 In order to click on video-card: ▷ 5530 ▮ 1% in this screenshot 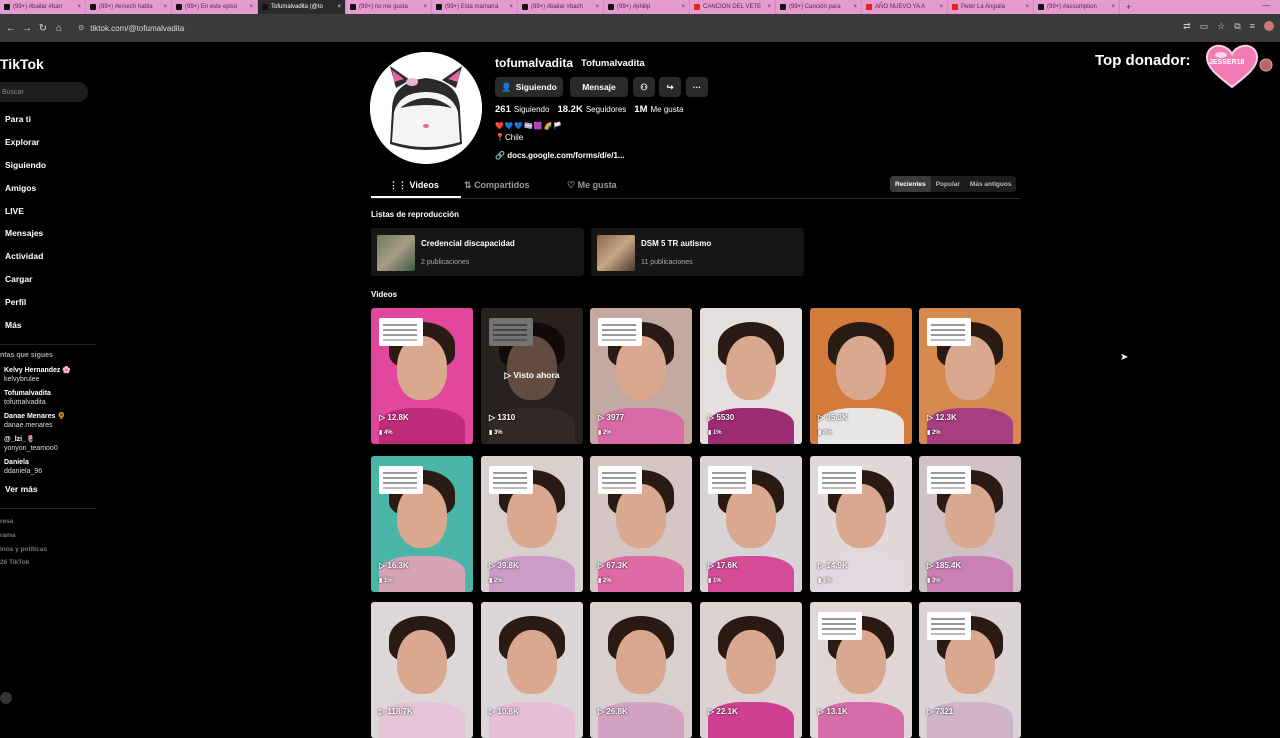, I will do `click(751, 376)`.